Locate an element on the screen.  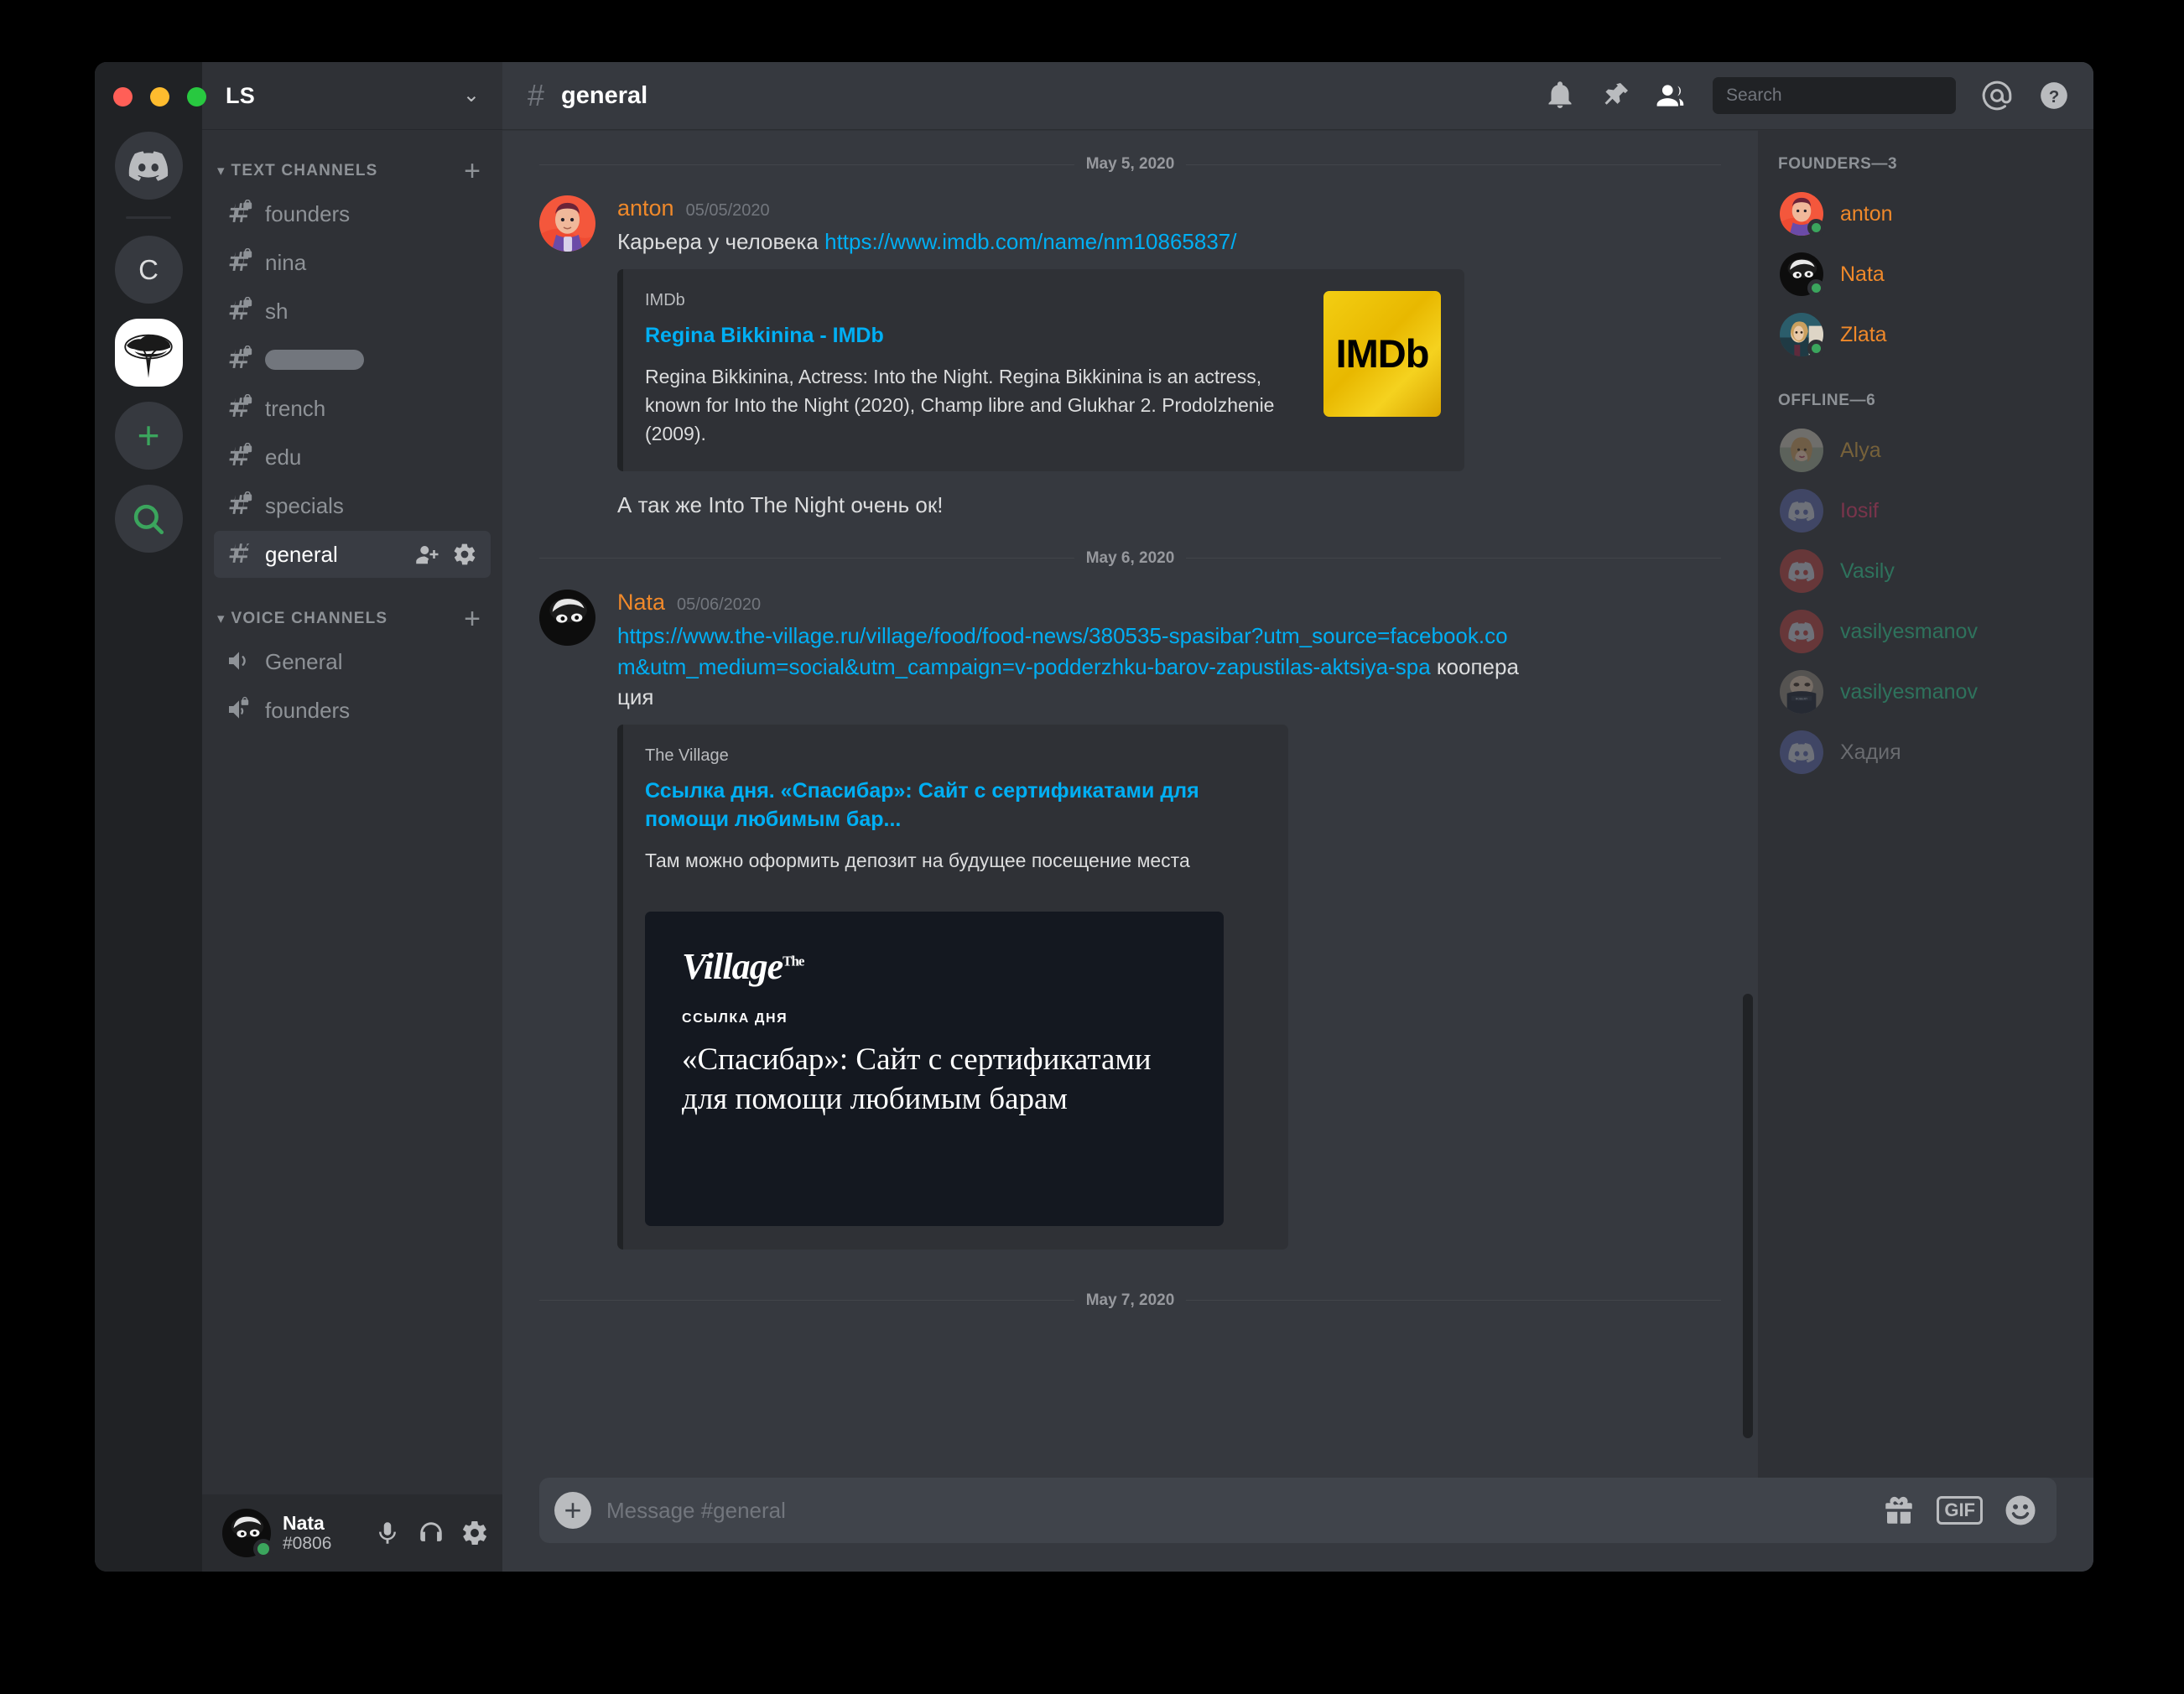
member-row-hadiya: Хадия is located at coordinates (1926, 752).